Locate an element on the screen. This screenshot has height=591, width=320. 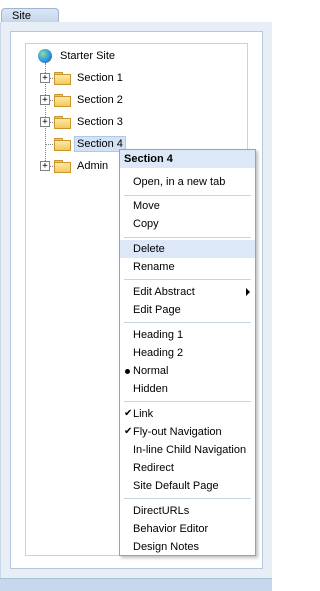
menu-item-label: Normal is located at coordinates (151, 371).